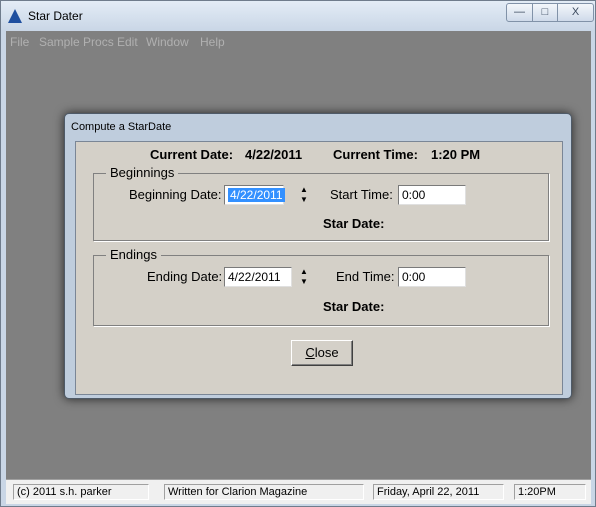 The width and height of the screenshot is (596, 507). I want to click on menu-bar: File Sample Procs Edit Window Help, so click(298, 42).